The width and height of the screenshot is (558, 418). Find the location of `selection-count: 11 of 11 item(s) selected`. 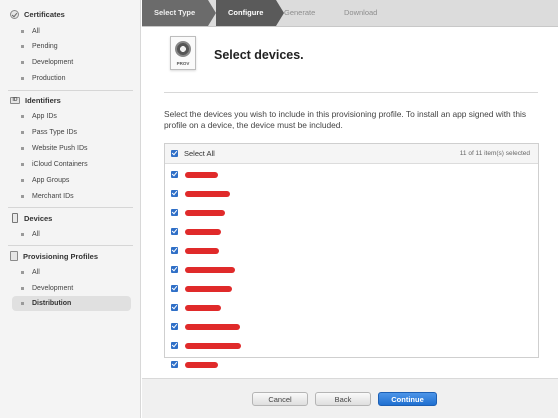

selection-count: 11 of 11 item(s) selected is located at coordinates (494, 153).